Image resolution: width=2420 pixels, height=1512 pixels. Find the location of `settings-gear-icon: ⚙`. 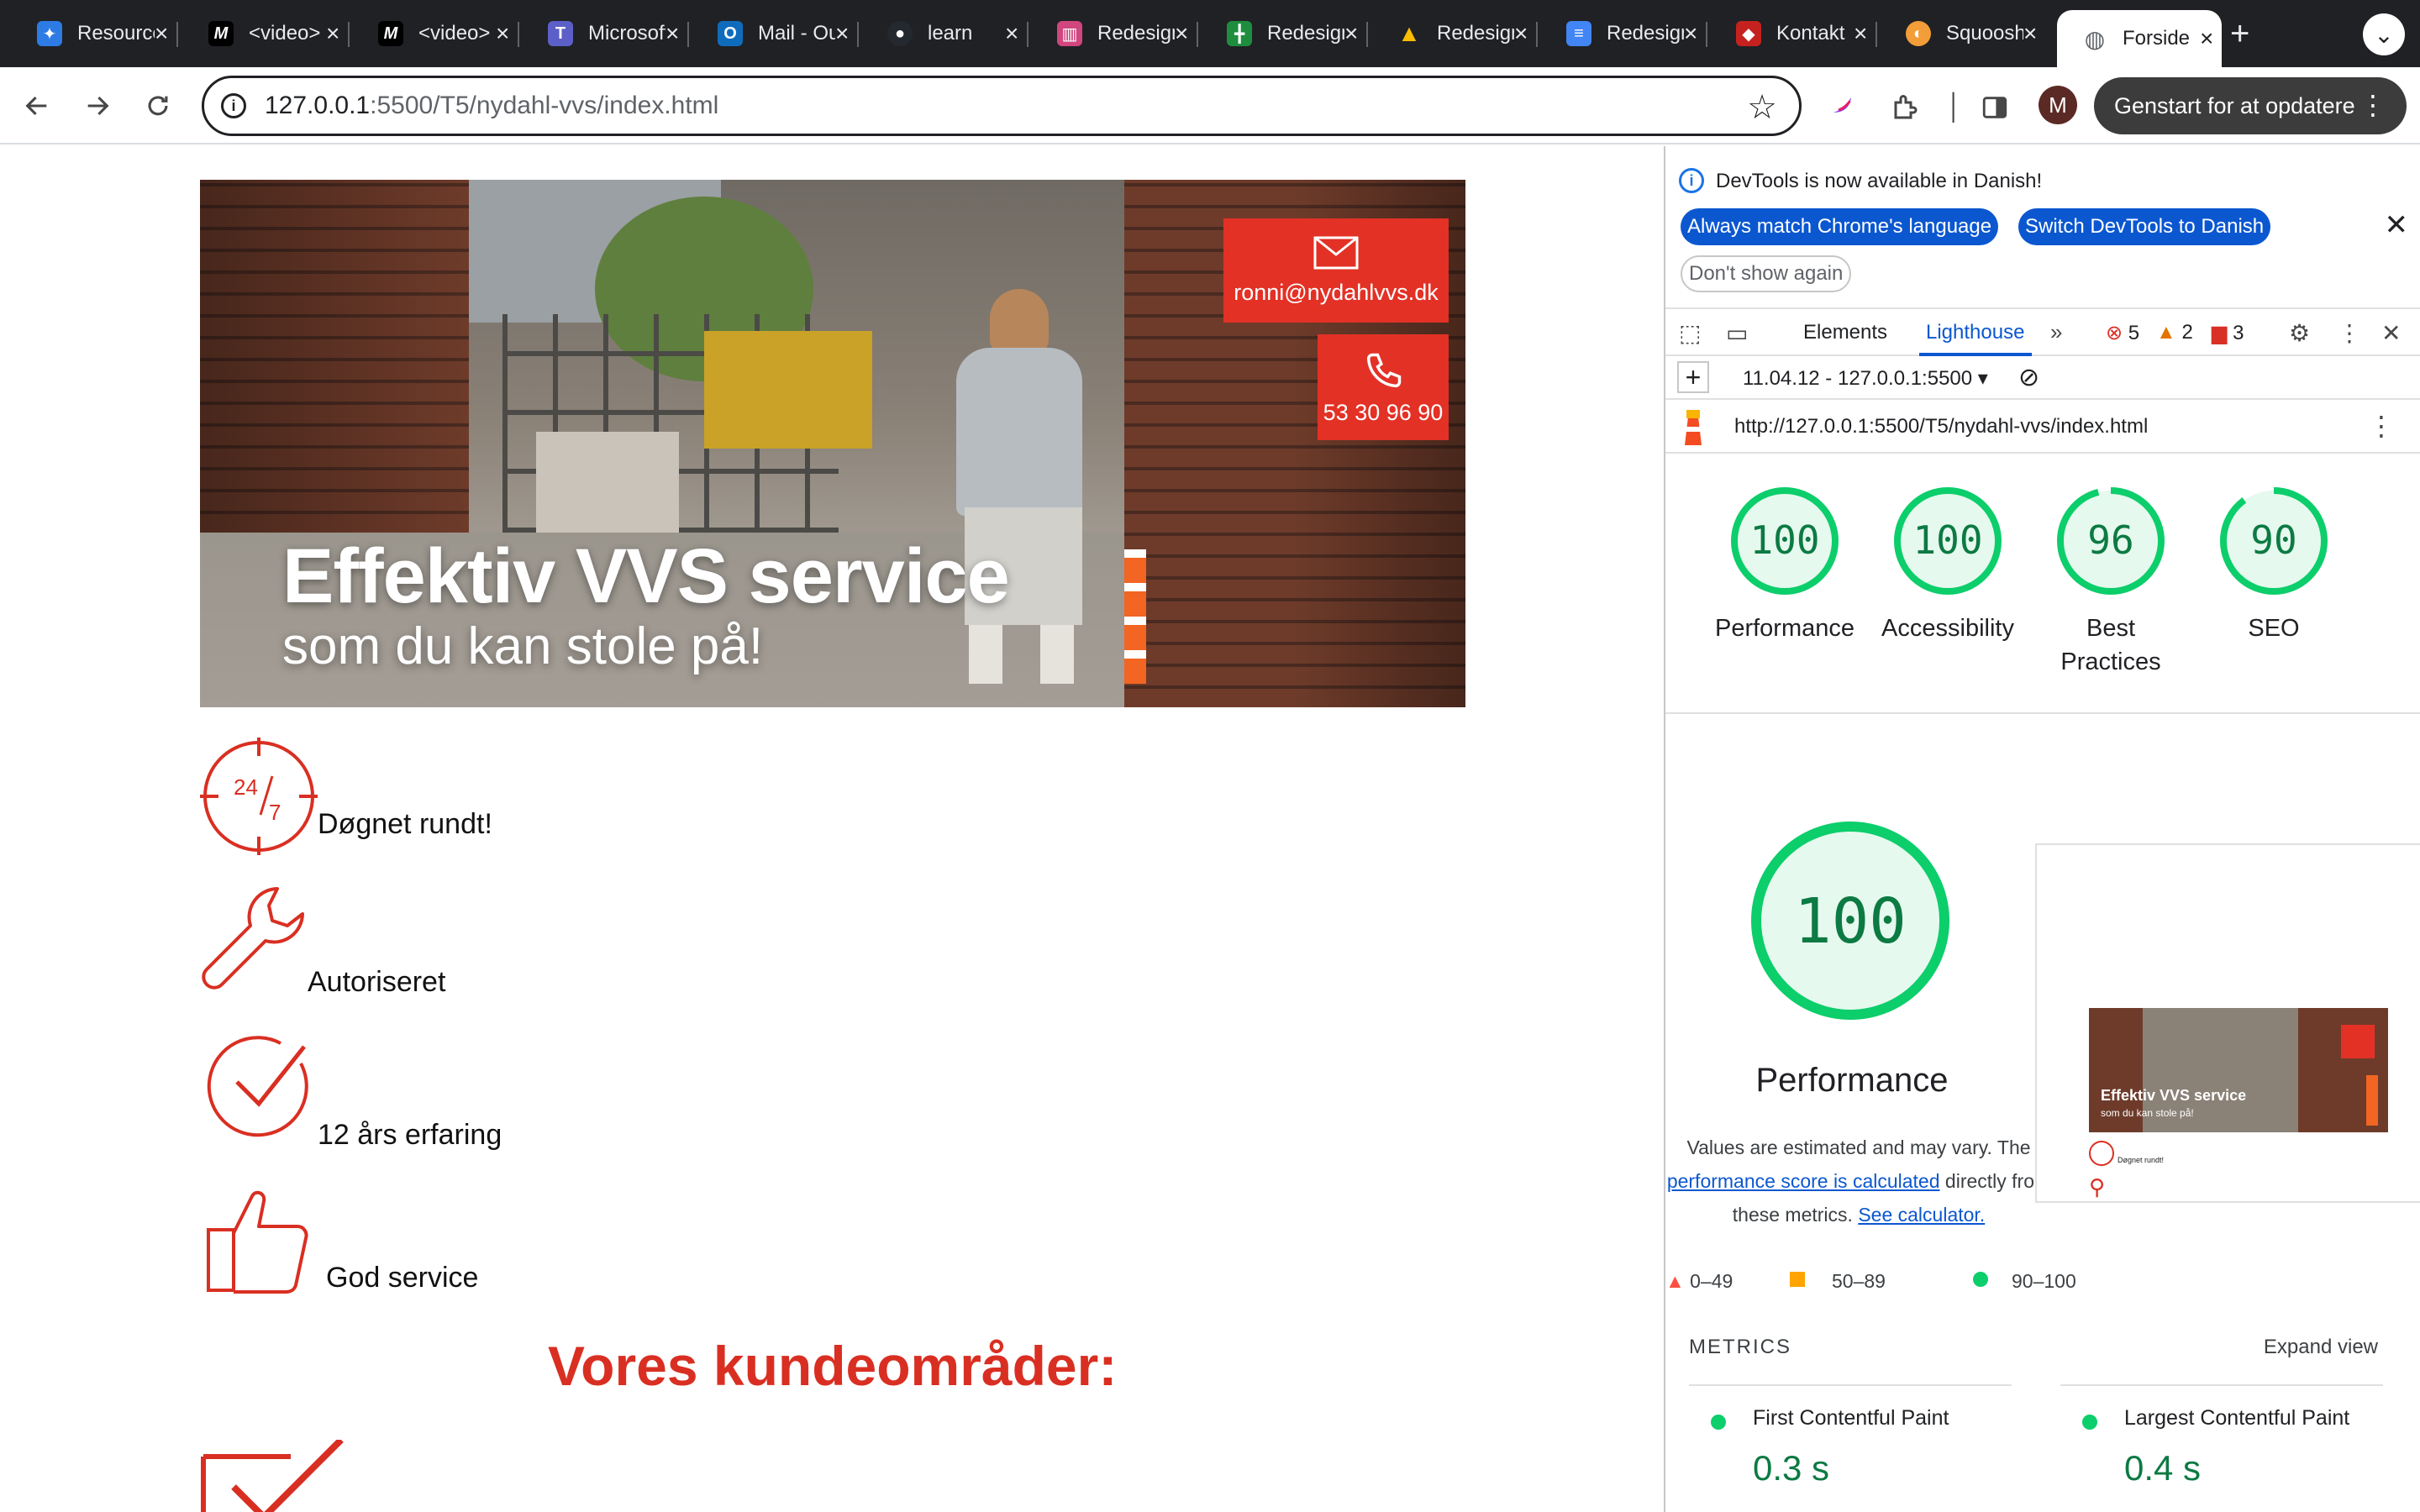

settings-gear-icon: ⚙ is located at coordinates (2299, 333).